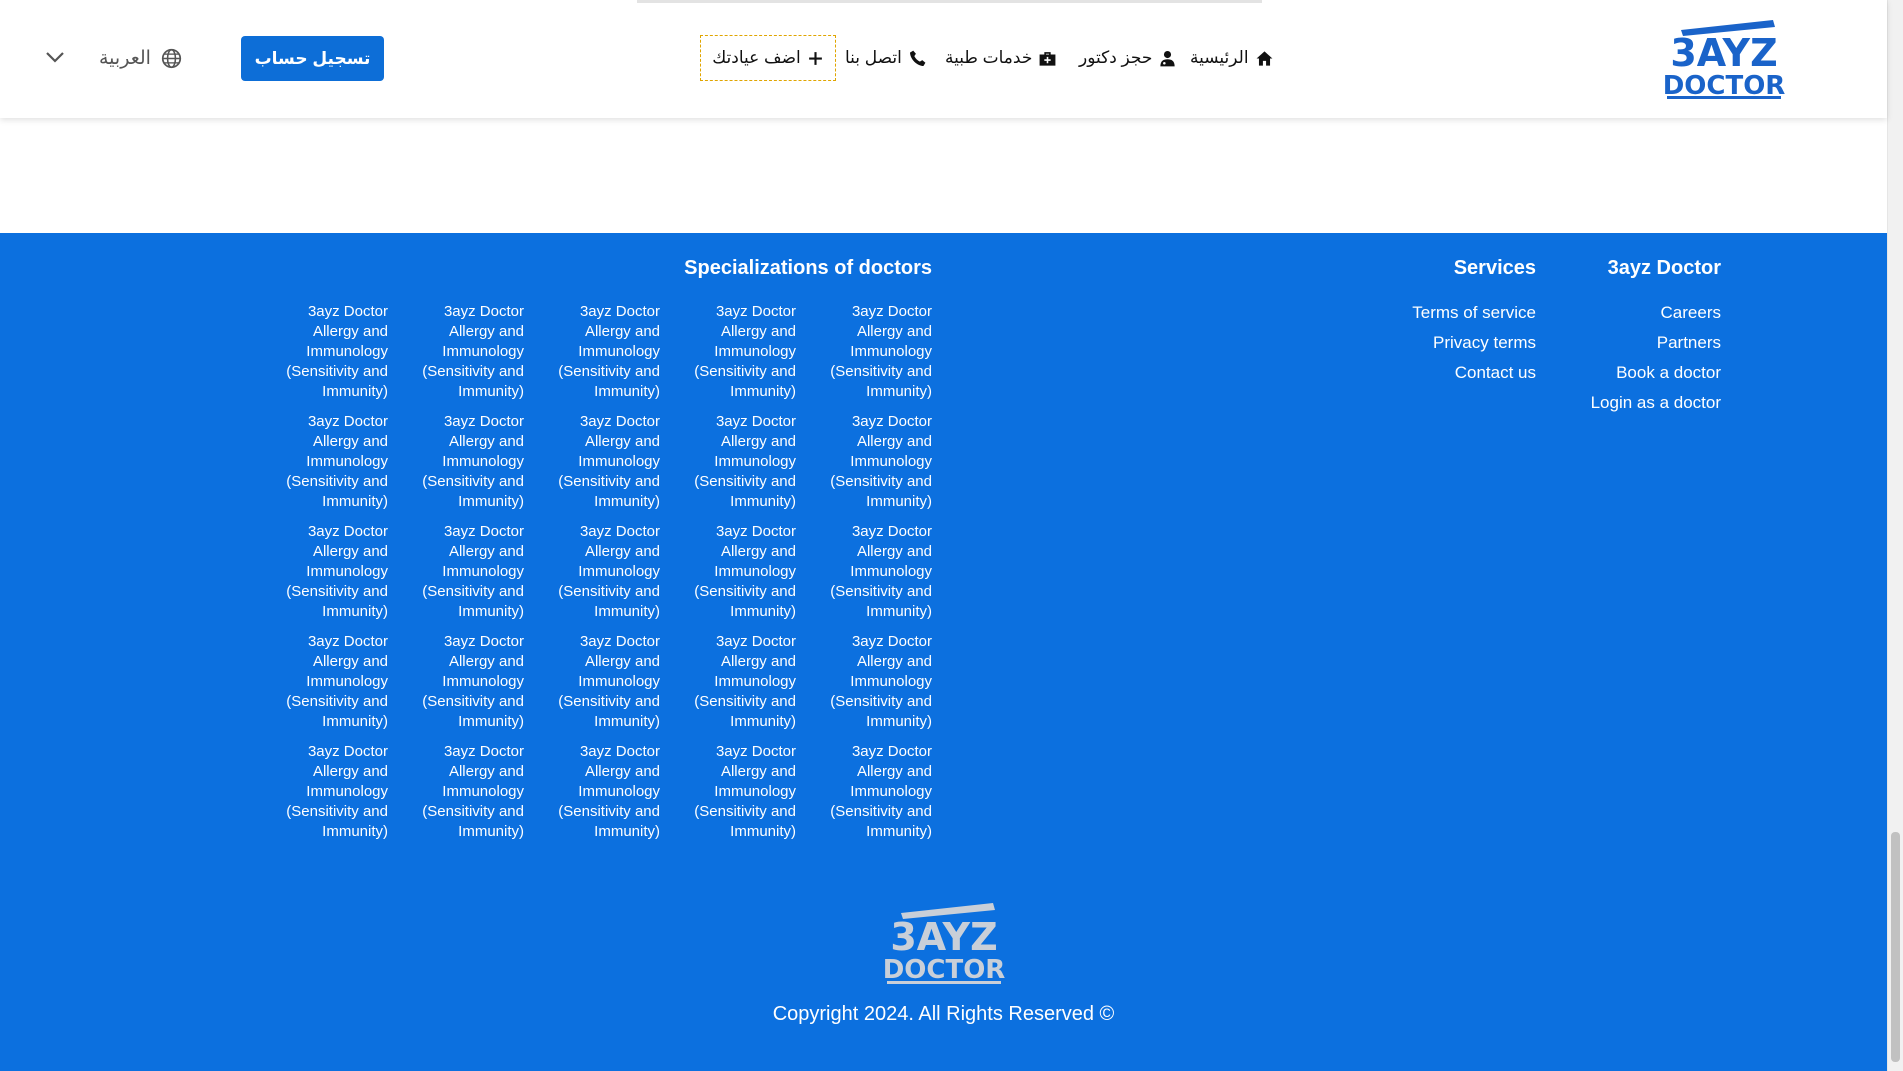  What do you see at coordinates (815, 58) in the screenshot?
I see `plus-icon` at bounding box center [815, 58].